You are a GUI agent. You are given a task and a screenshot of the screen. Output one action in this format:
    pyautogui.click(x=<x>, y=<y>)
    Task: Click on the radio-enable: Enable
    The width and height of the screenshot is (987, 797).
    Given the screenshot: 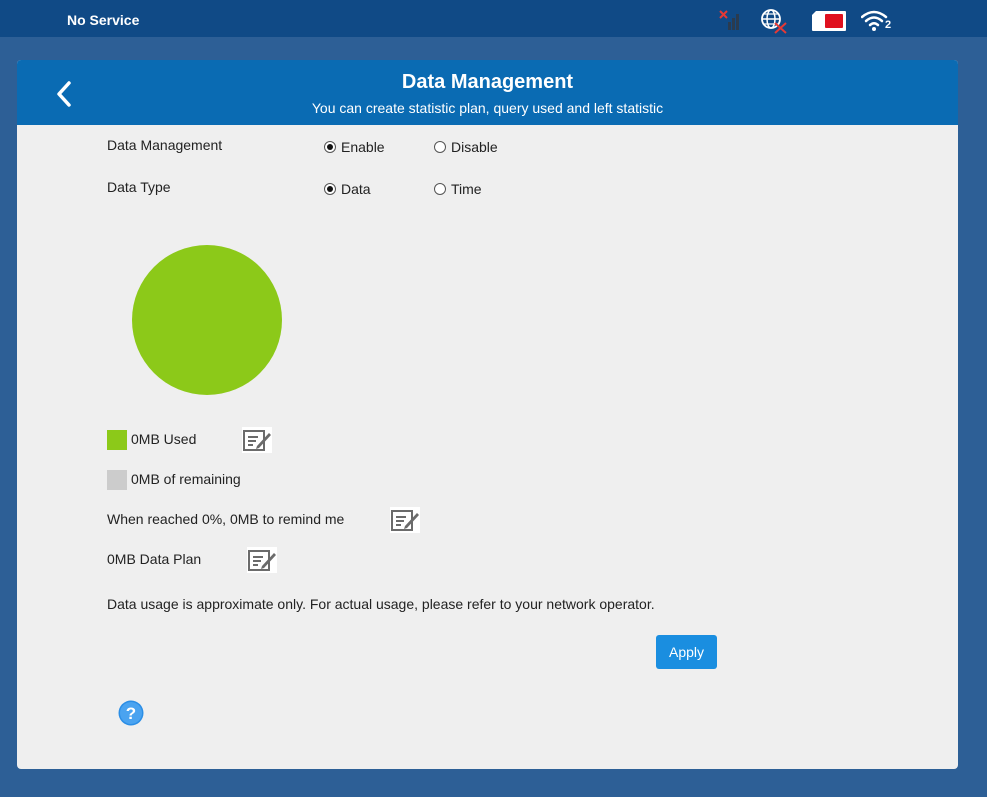 What is the action you would take?
    pyautogui.click(x=354, y=147)
    